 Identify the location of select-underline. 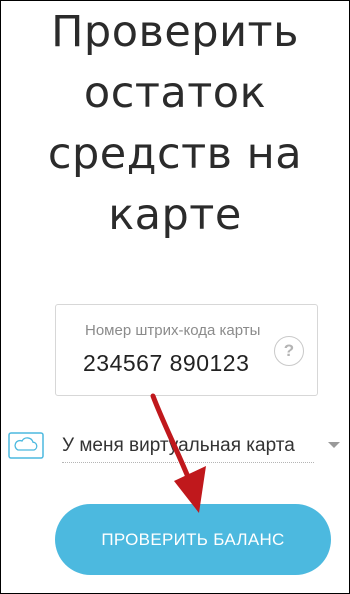
(188, 462).